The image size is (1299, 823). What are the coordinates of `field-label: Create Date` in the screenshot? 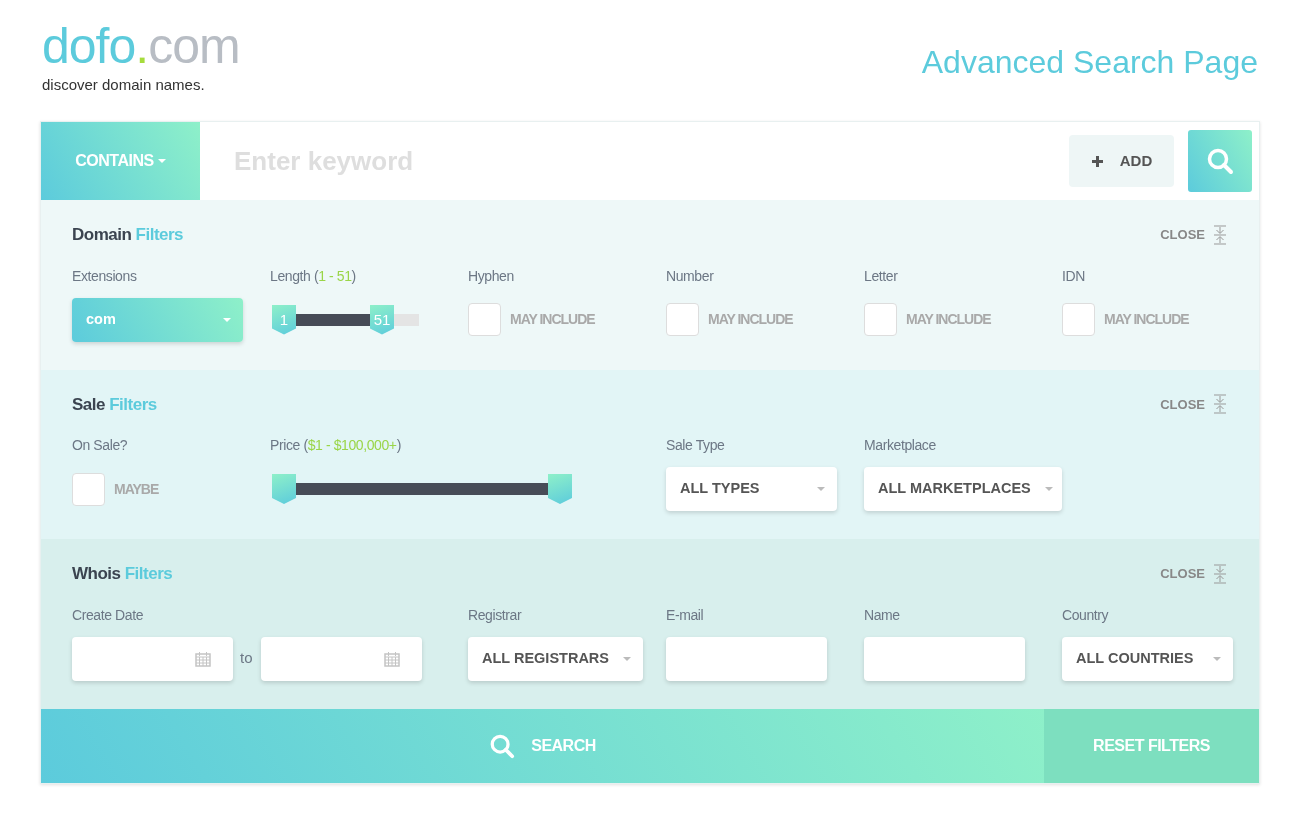 It's located at (108, 614).